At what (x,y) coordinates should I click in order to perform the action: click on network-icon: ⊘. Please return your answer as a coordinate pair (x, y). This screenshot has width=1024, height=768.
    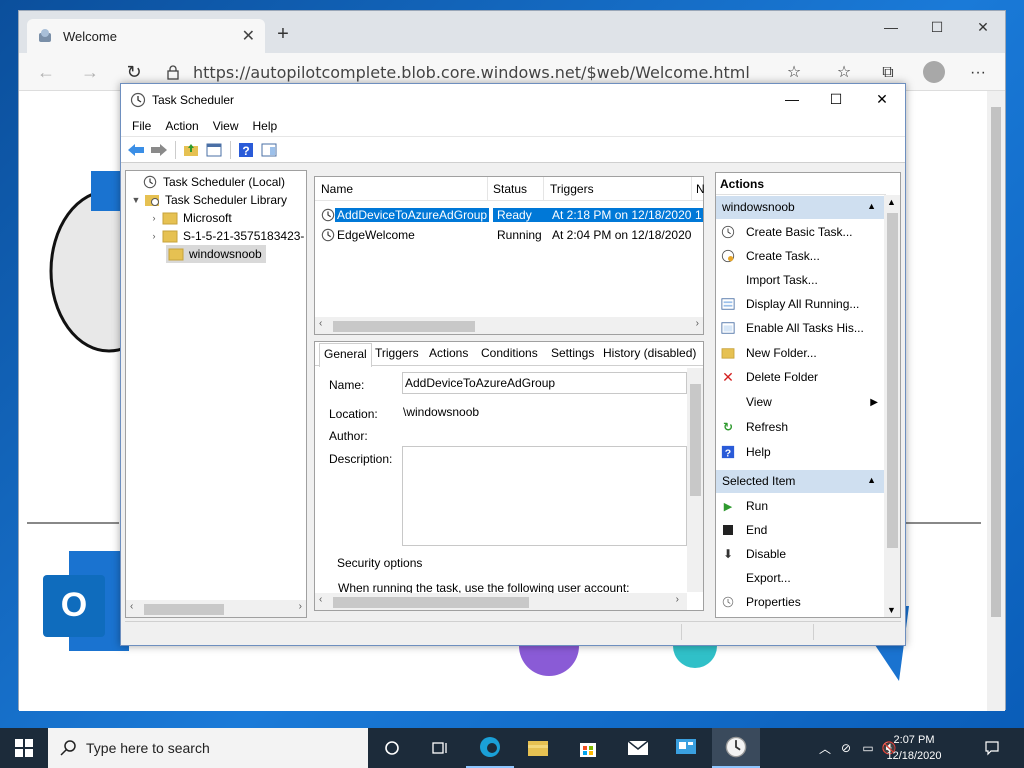
    Looking at the image, I should click on (846, 748).